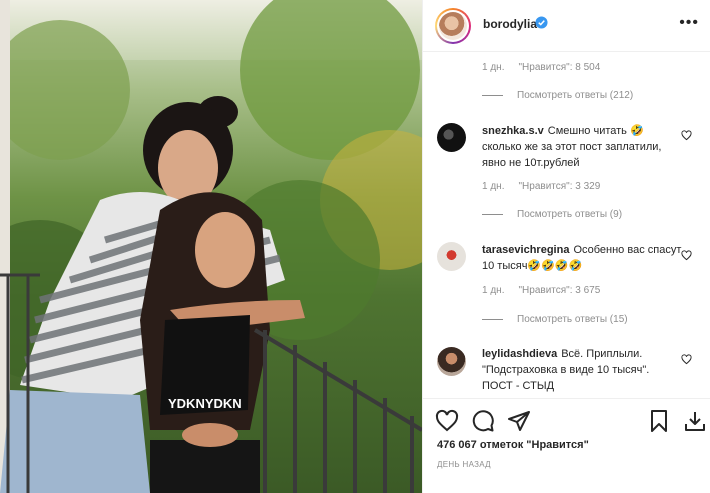 The image size is (710, 493). What do you see at coordinates (541, 22) in the screenshot?
I see `verified-badge-icon` at bounding box center [541, 22].